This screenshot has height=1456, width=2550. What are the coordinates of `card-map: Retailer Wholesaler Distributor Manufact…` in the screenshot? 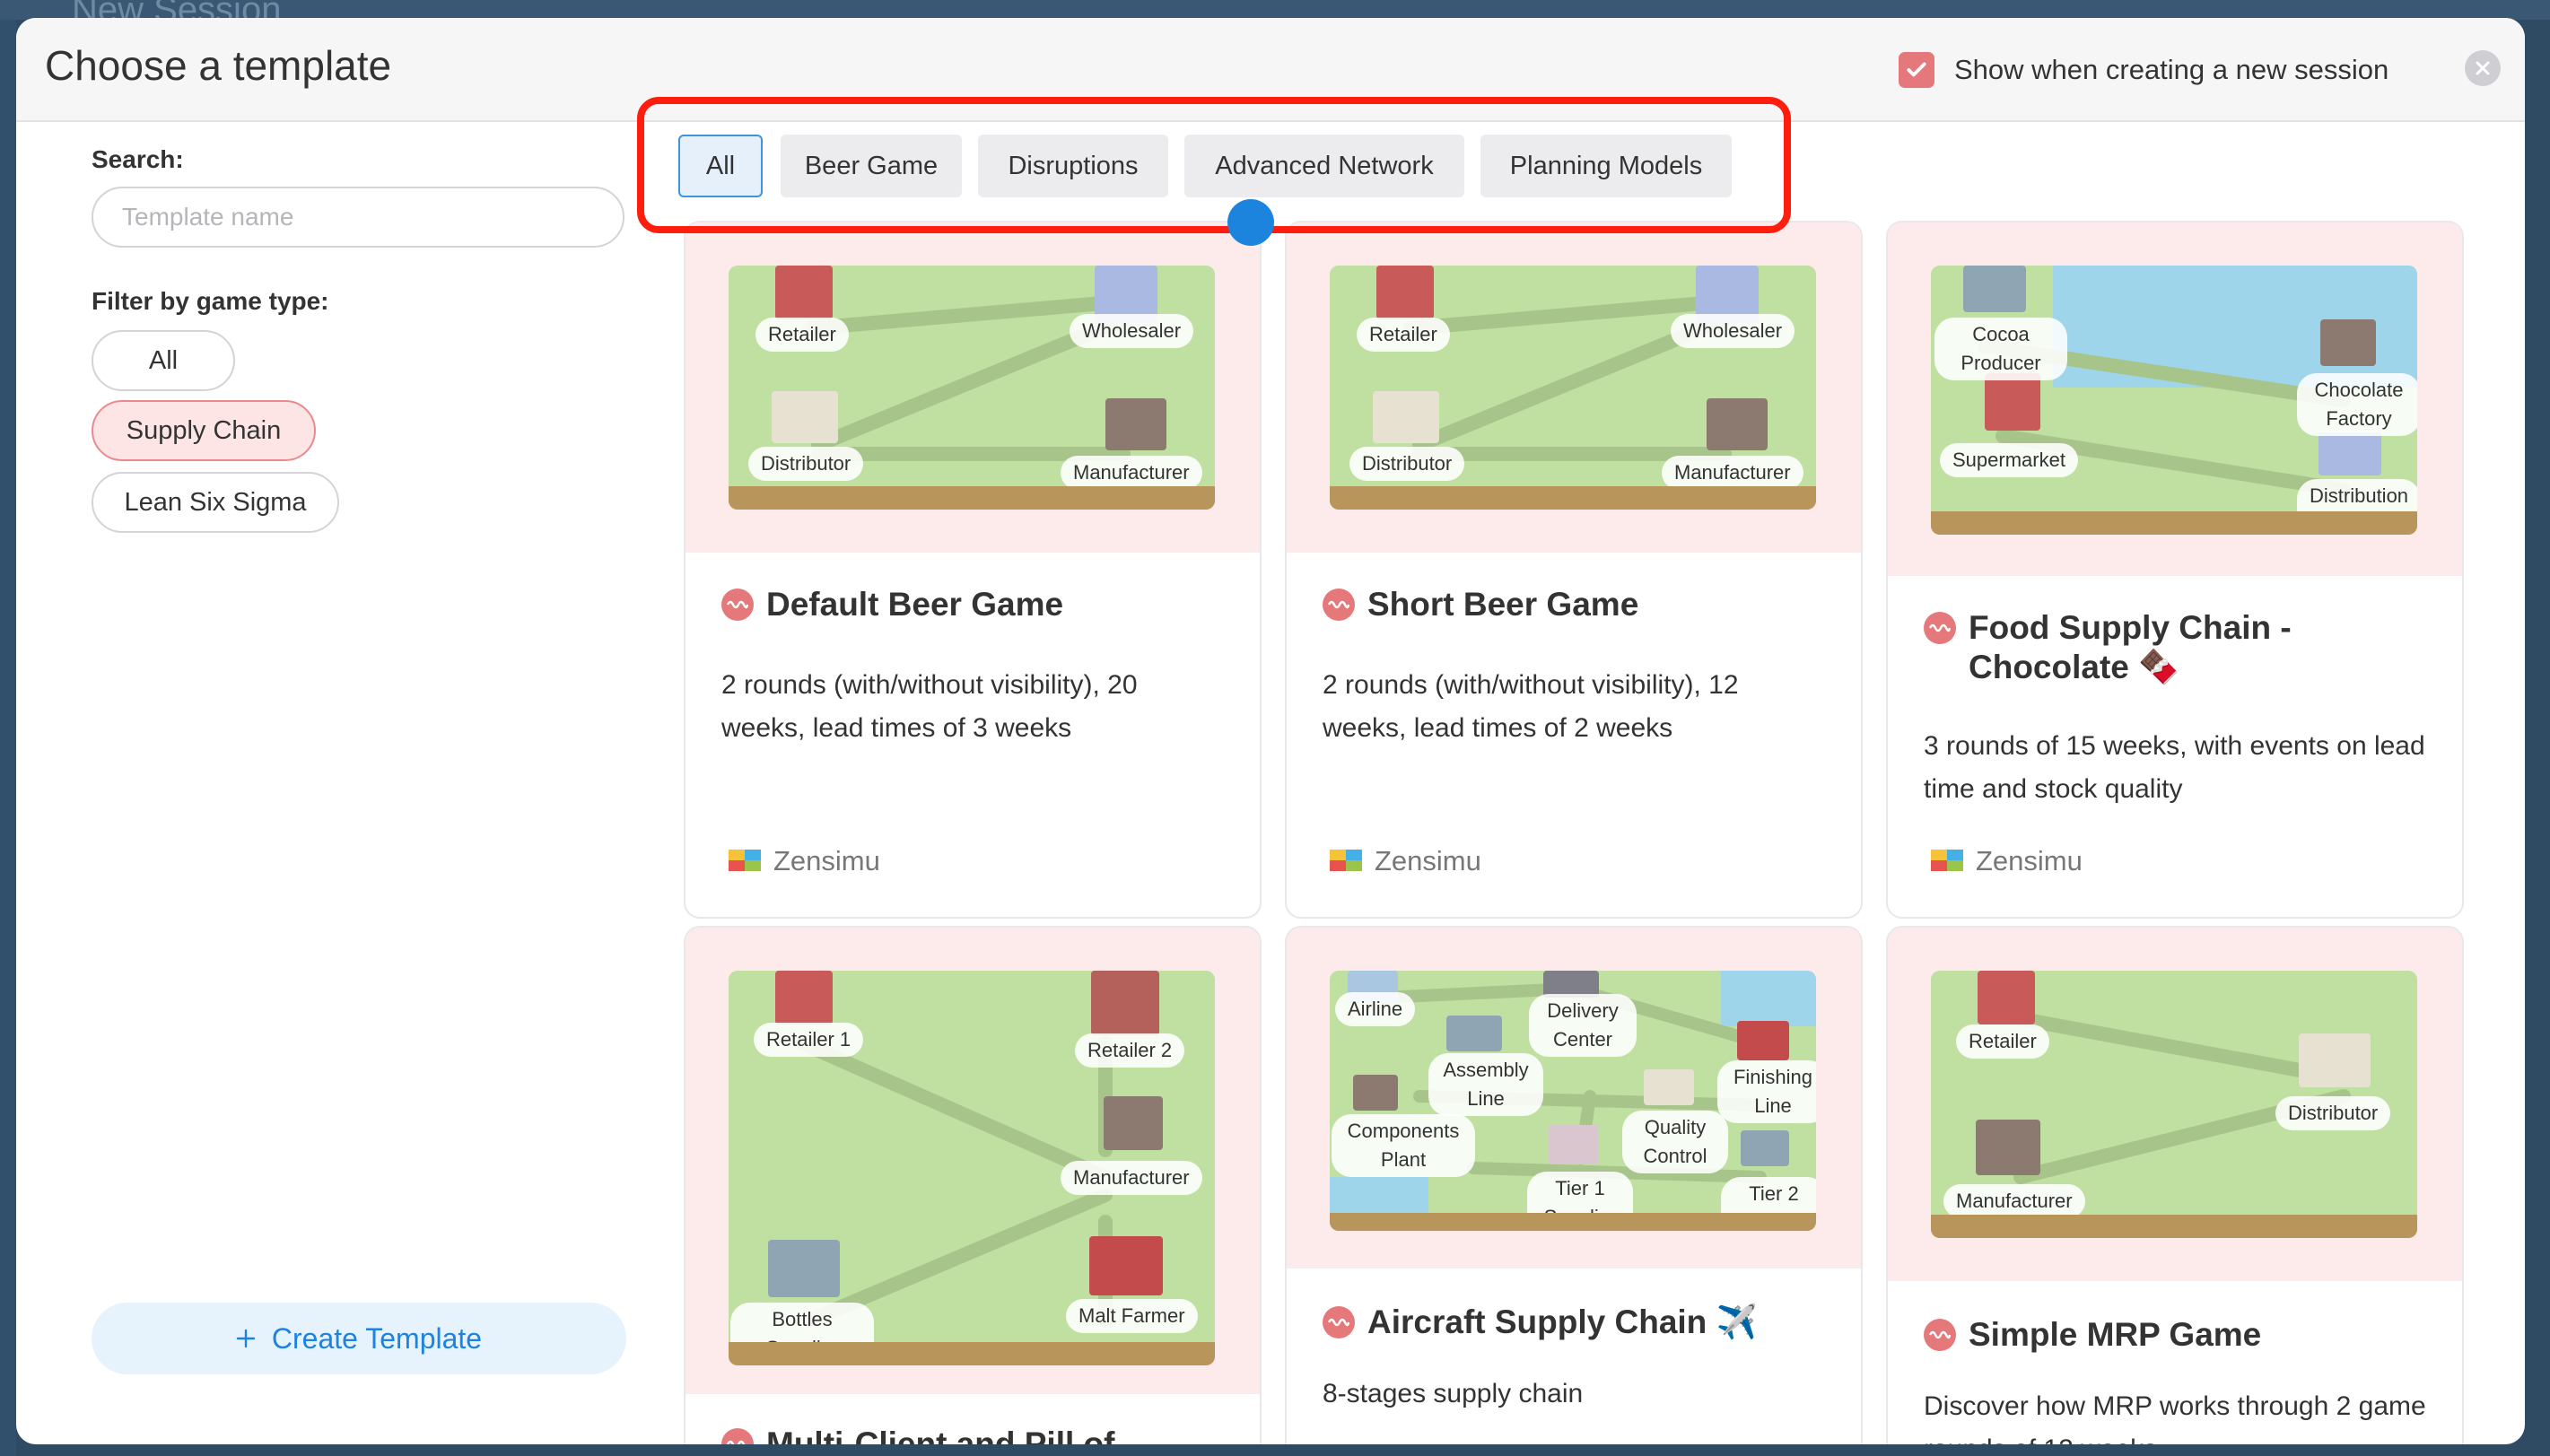 It's located at (1573, 388).